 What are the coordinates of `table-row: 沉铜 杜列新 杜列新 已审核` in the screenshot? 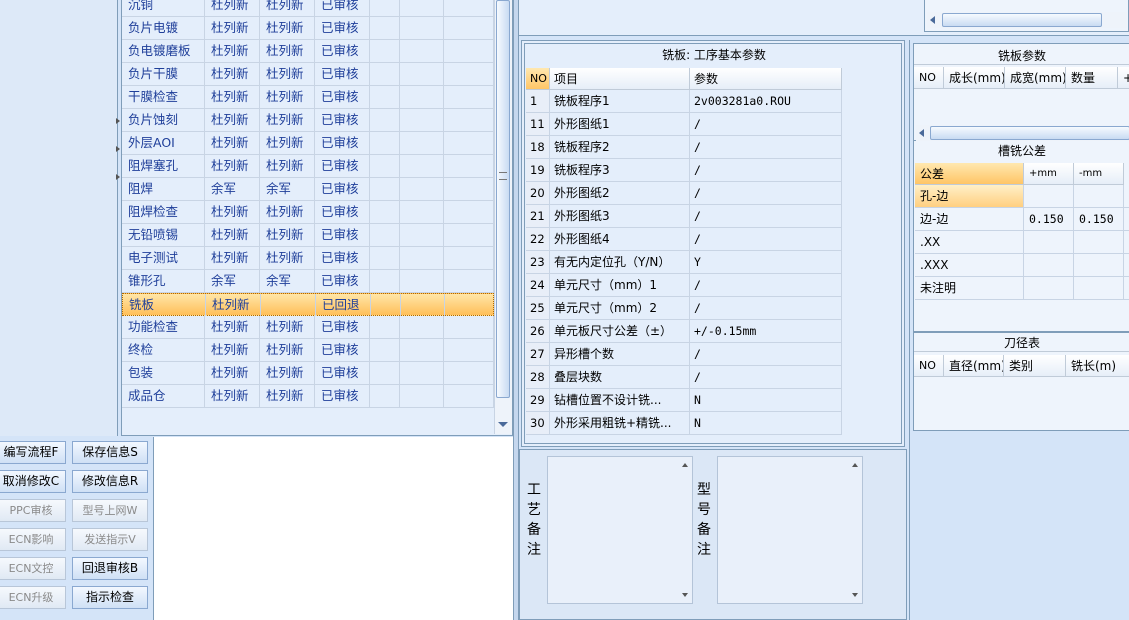 It's located at (308, 8).